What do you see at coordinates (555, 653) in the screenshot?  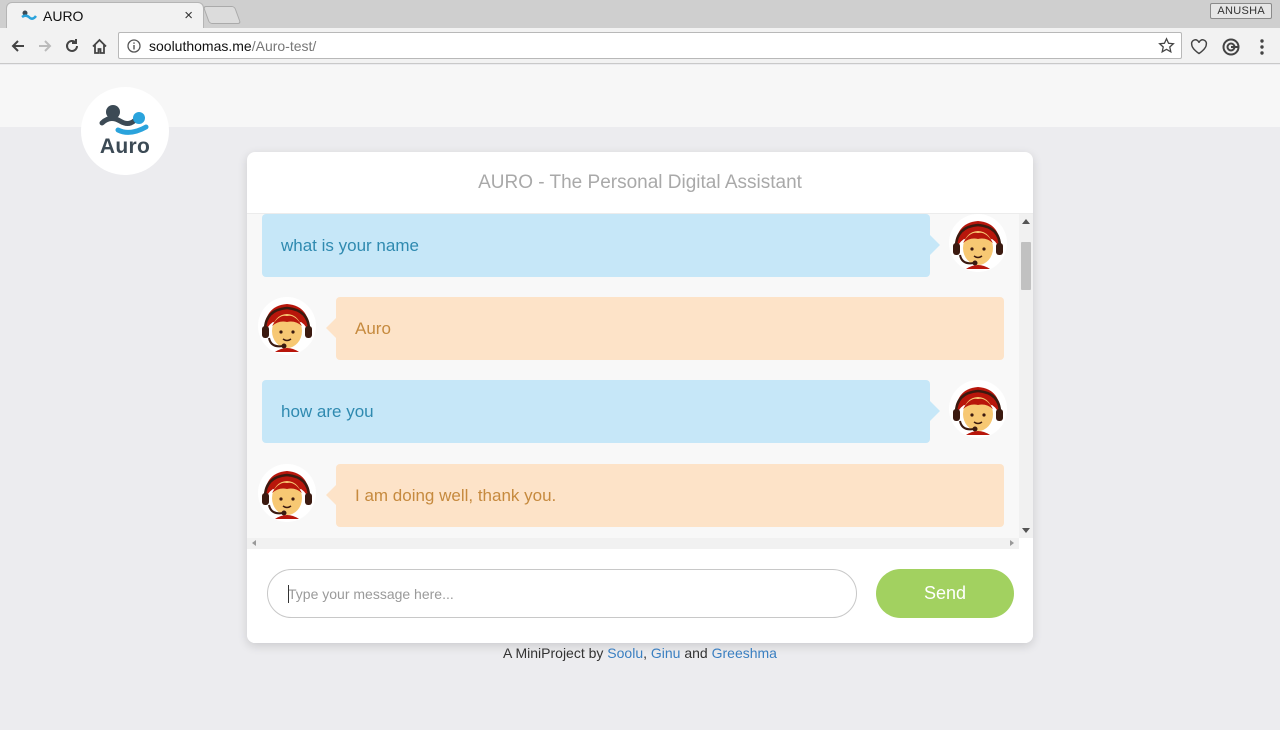 I see `footer-prefix: A MiniProject by` at bounding box center [555, 653].